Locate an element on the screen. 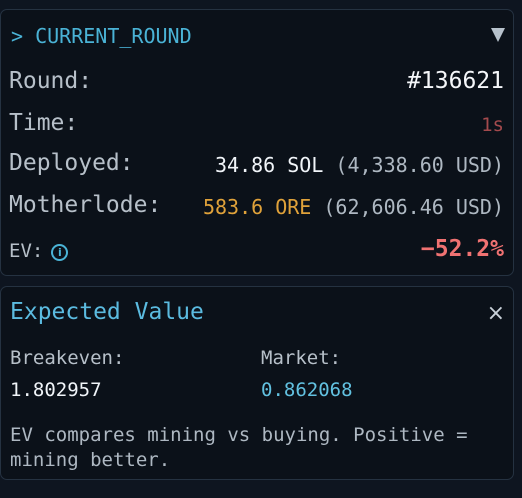  motherlode-value: 583.6 ORE (62,606.46 USD) is located at coordinates (353, 207).